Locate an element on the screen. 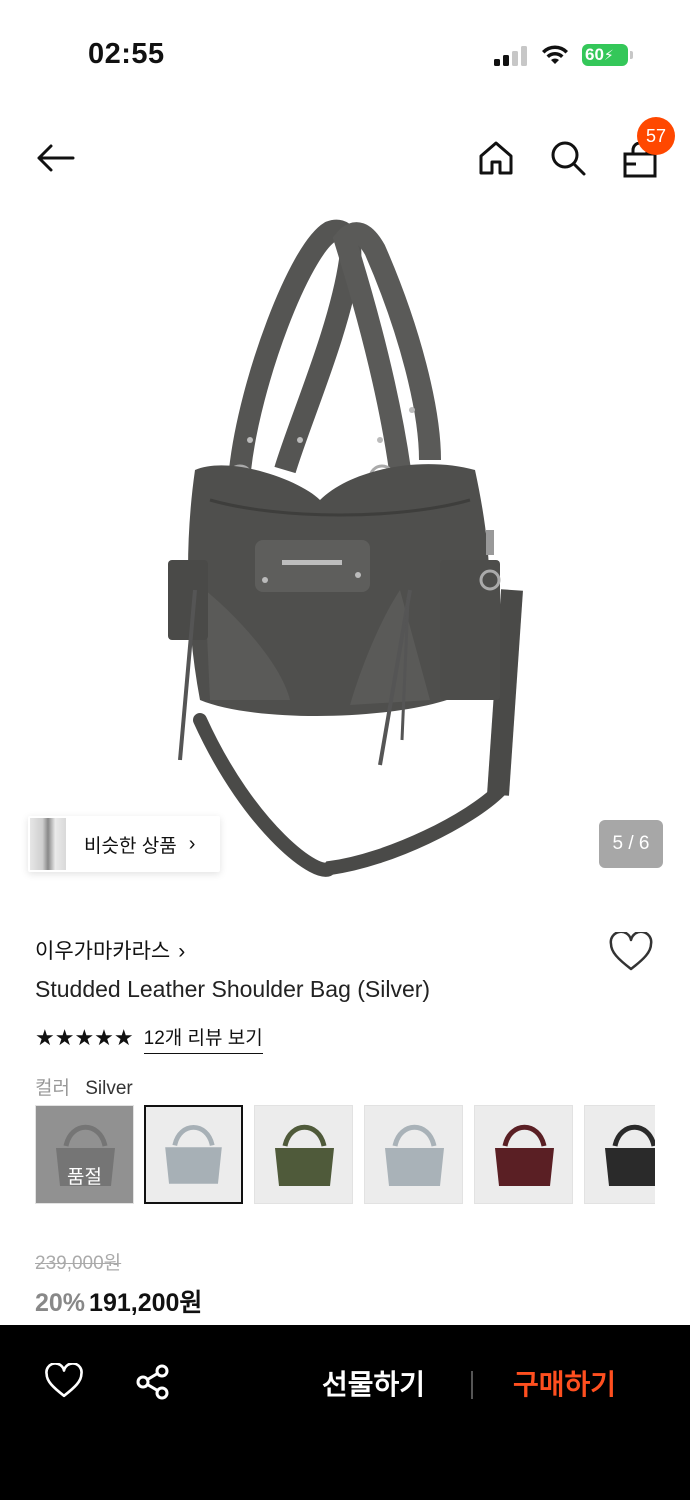 This screenshot has height=1500, width=690. divider is located at coordinates (472, 1385).